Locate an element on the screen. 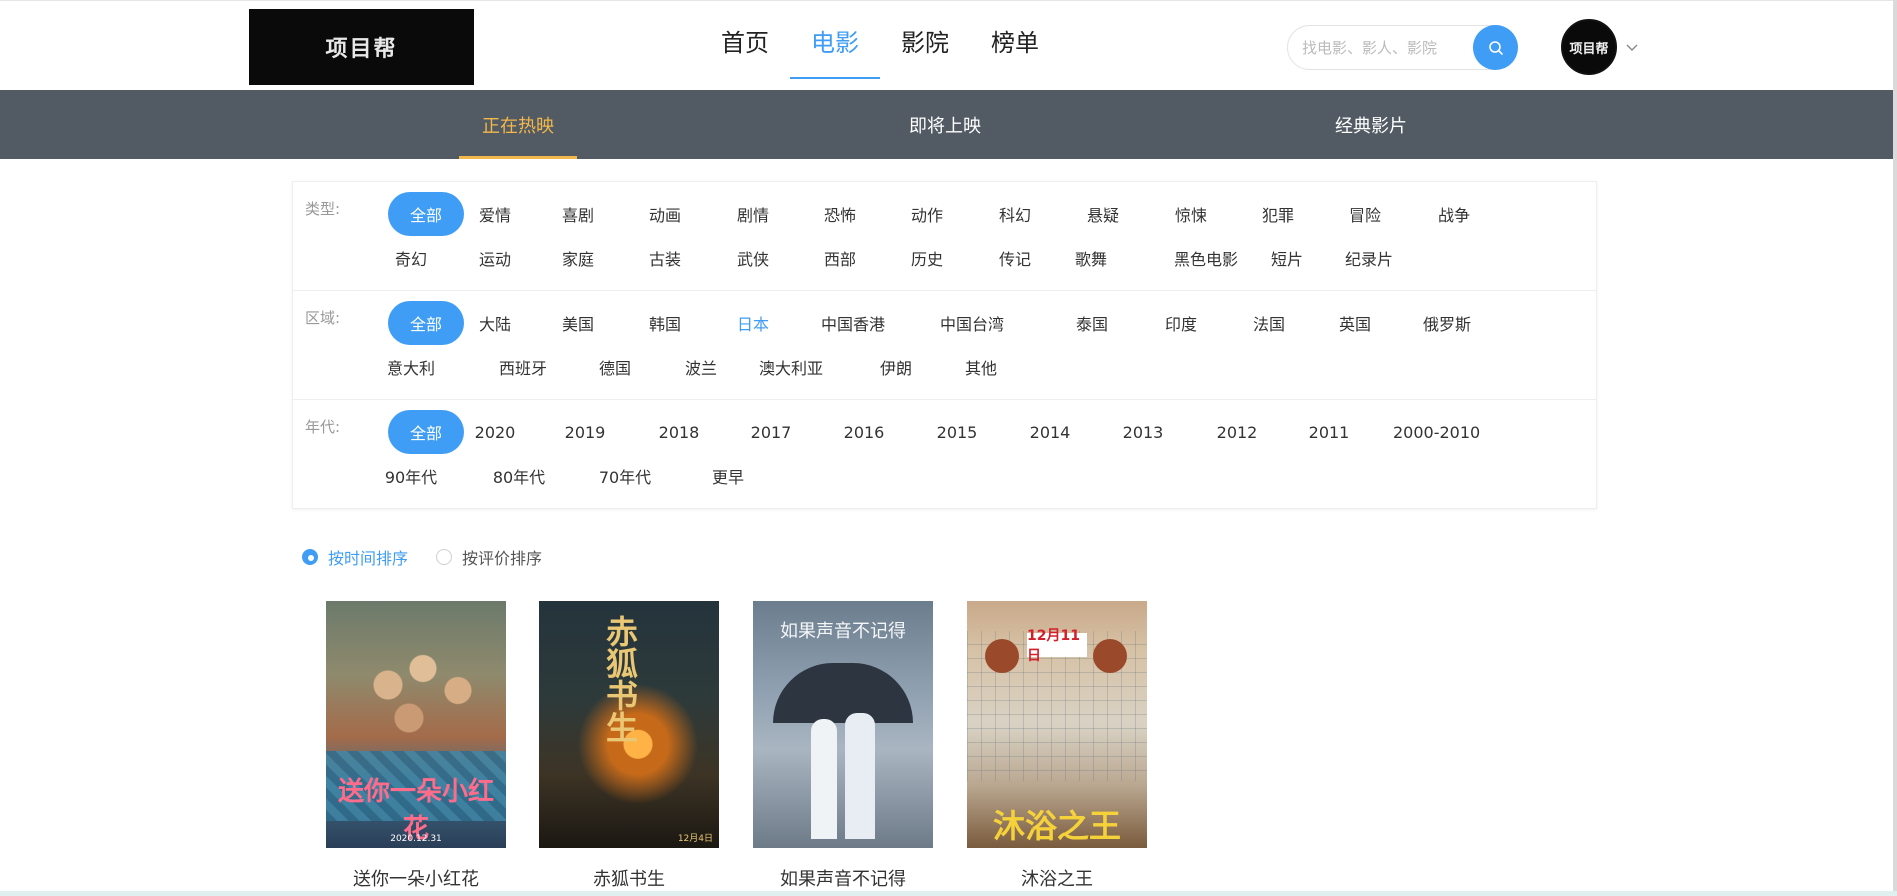 The image size is (1897, 896). filter-tag-type: 爱情 is located at coordinates (495, 214).